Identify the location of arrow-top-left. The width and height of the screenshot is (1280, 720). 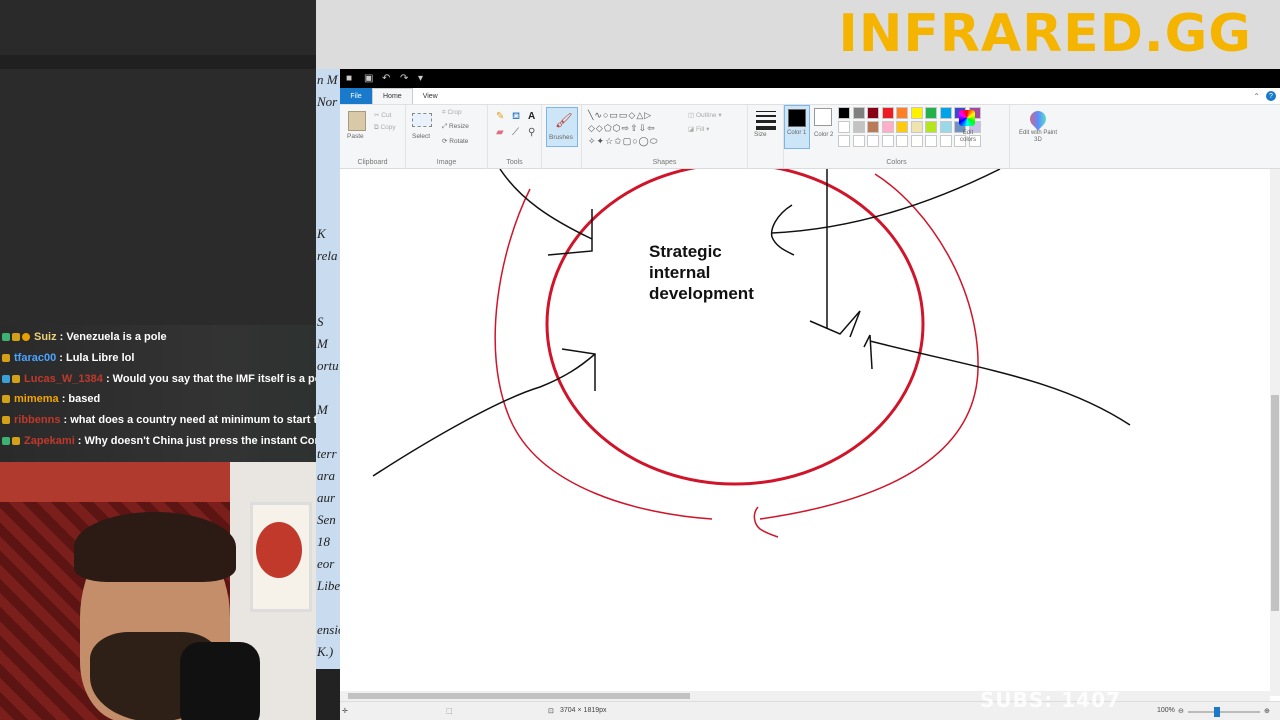
(546, 212).